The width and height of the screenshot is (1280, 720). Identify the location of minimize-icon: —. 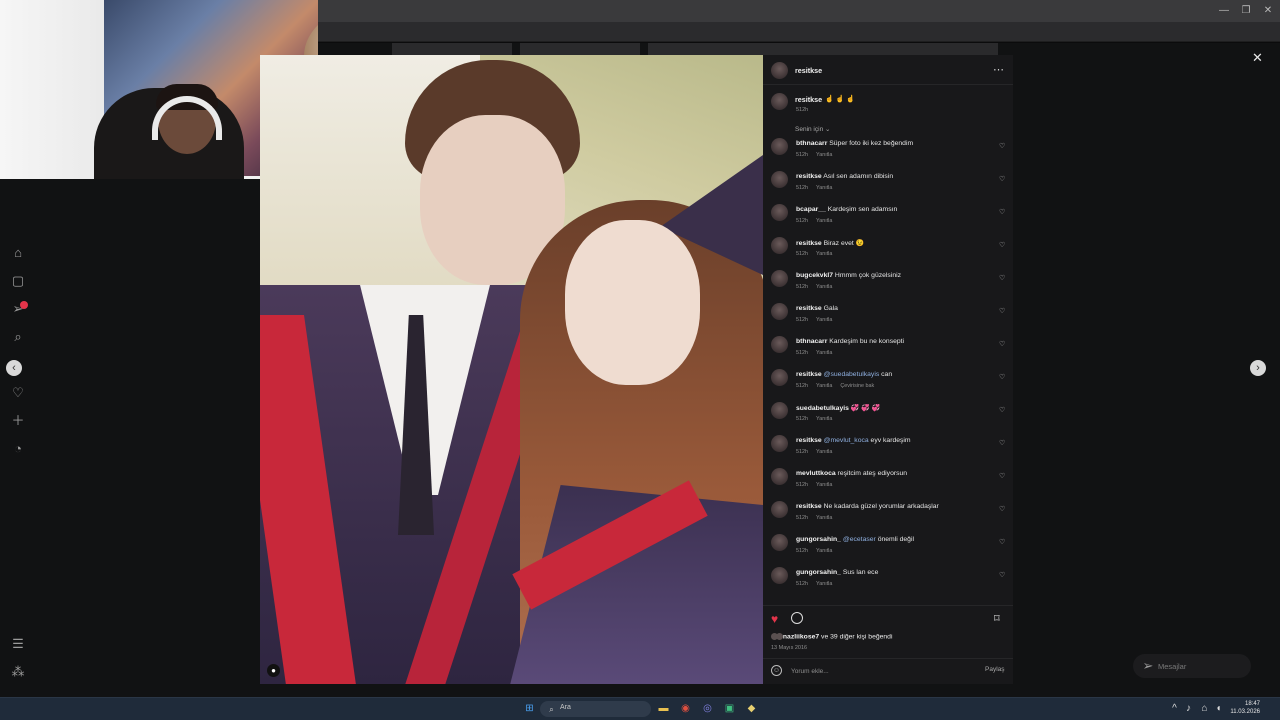
(1224, 11).